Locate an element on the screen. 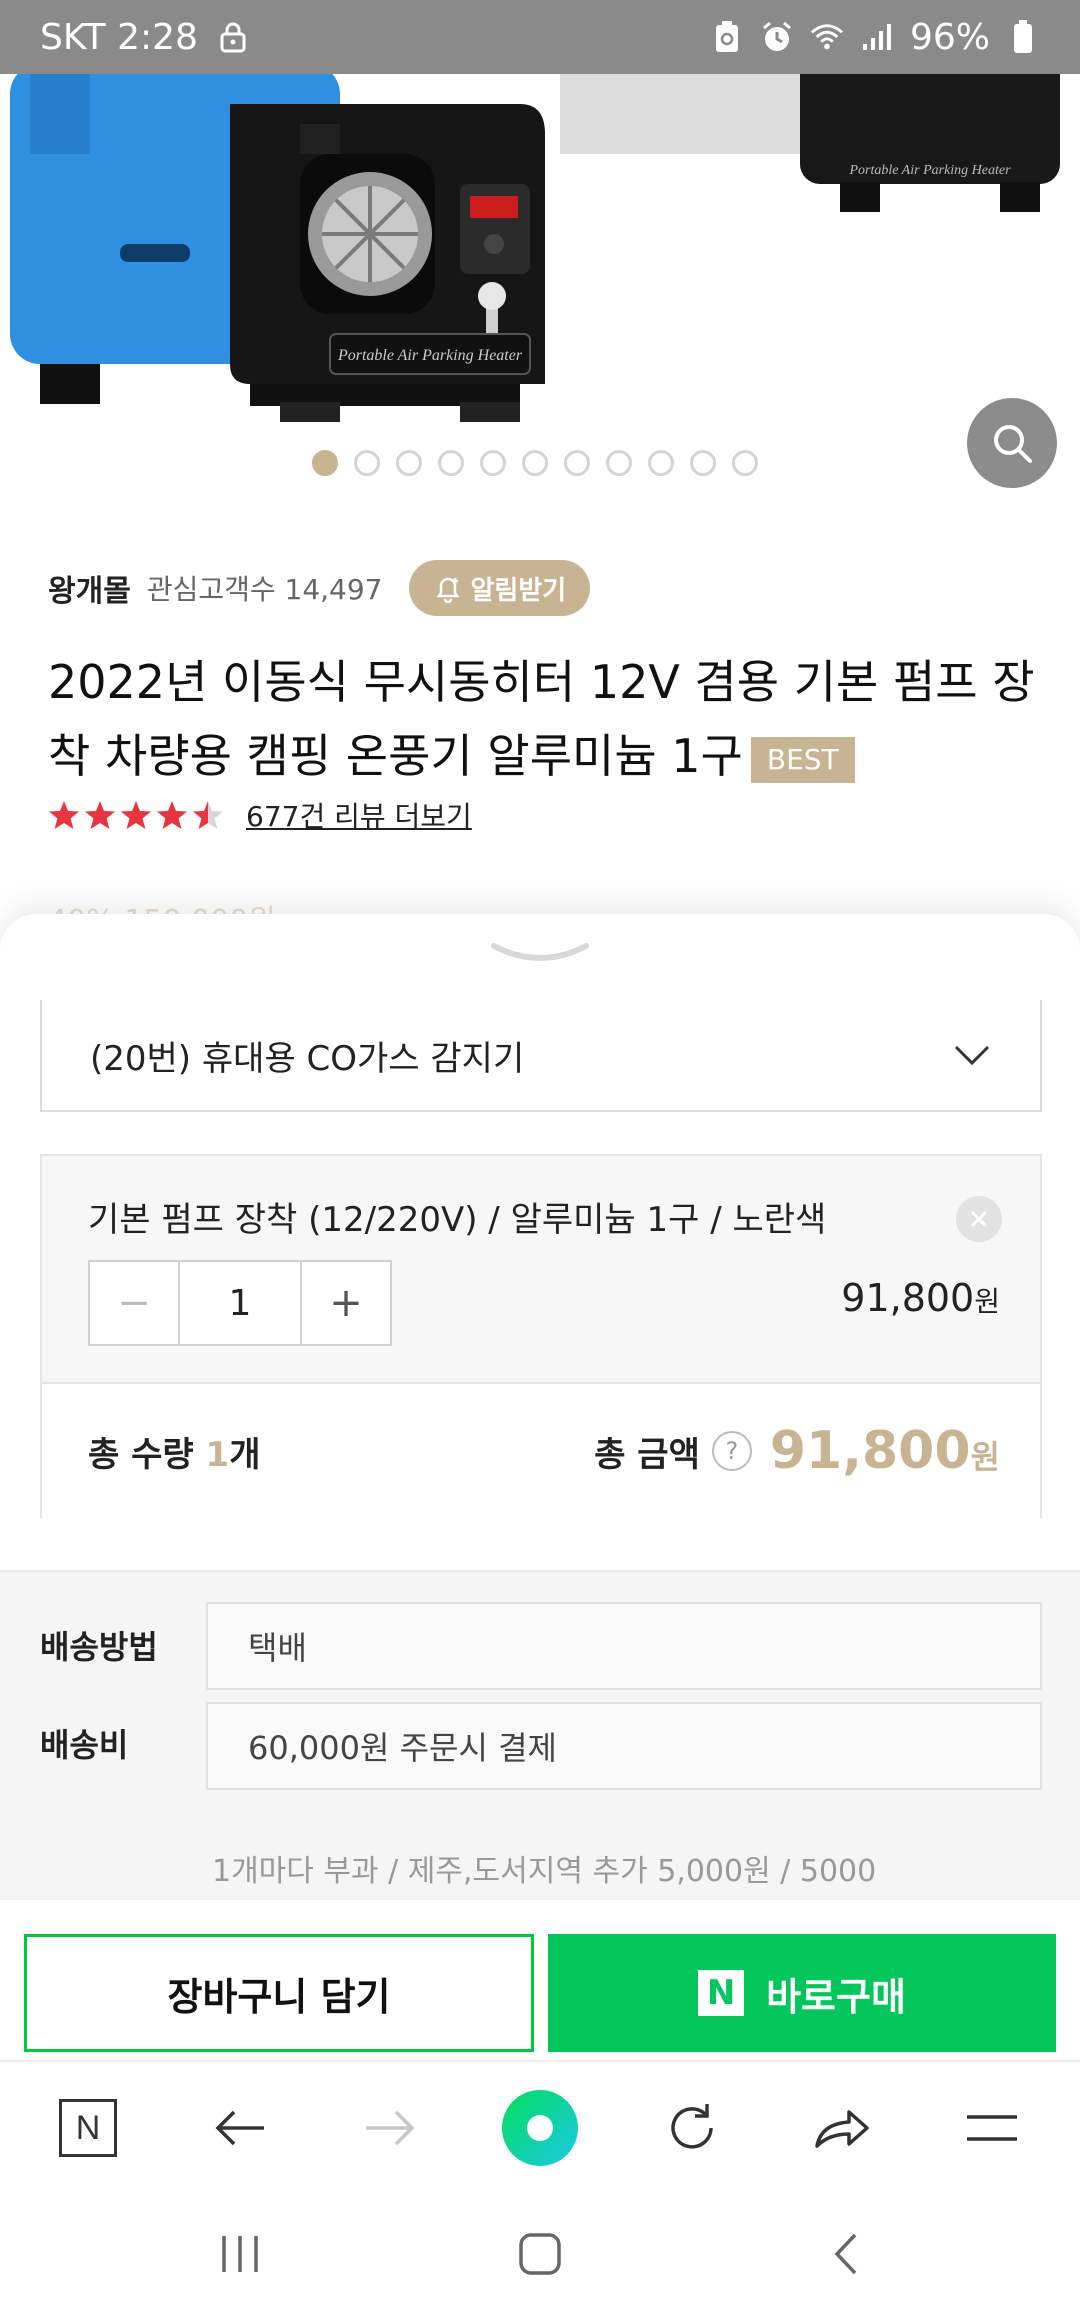  increase-quantity-button: + is located at coordinates (346, 1303).